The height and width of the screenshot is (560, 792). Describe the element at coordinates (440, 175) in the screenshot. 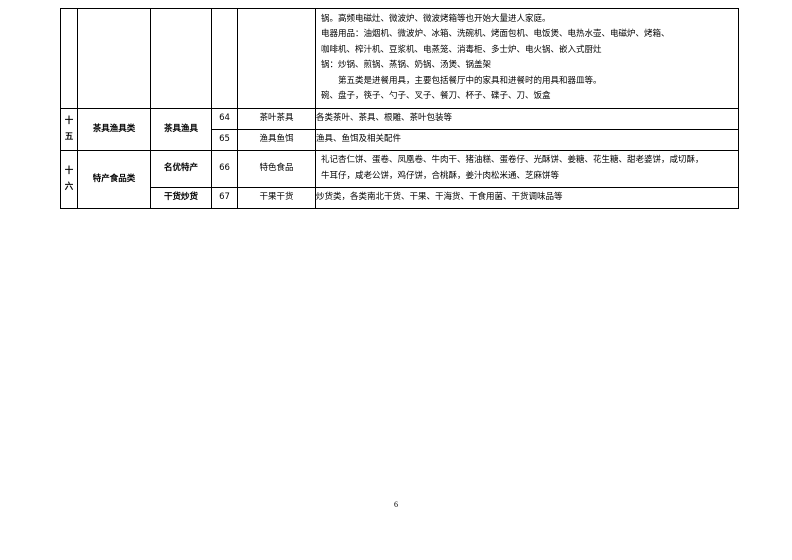

I see `description-line: 牛耳仔，咸老公饼，鸡仔饼，合桃酥，姜汁肉松米通、芝麻饼等` at that location.